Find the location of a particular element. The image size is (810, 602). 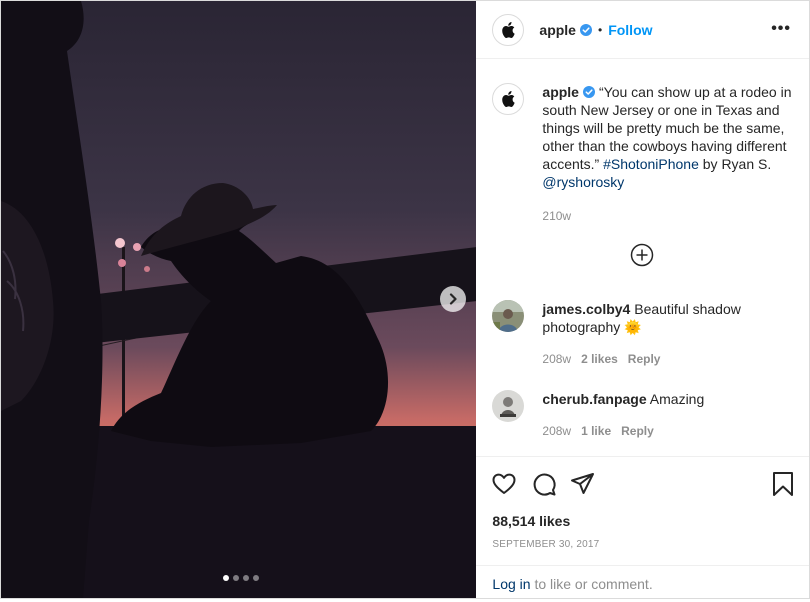

comment-meta: 208w 2 likes Reply is located at coordinates (667, 359).